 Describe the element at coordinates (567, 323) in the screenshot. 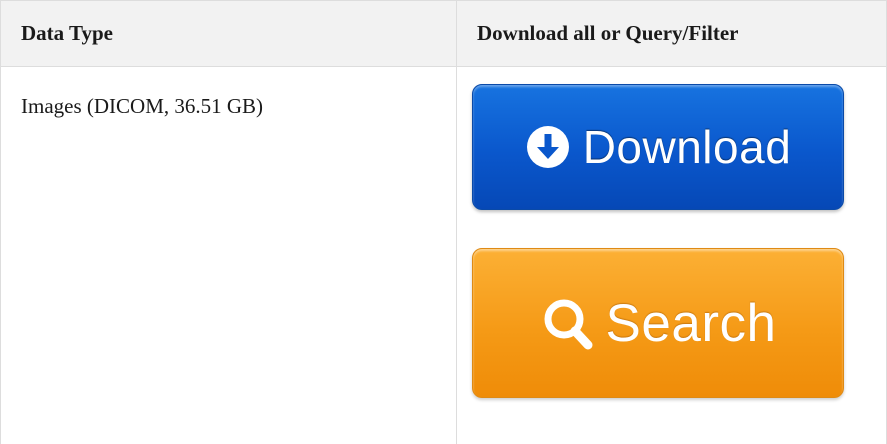

I see `magnifier-icon` at that location.